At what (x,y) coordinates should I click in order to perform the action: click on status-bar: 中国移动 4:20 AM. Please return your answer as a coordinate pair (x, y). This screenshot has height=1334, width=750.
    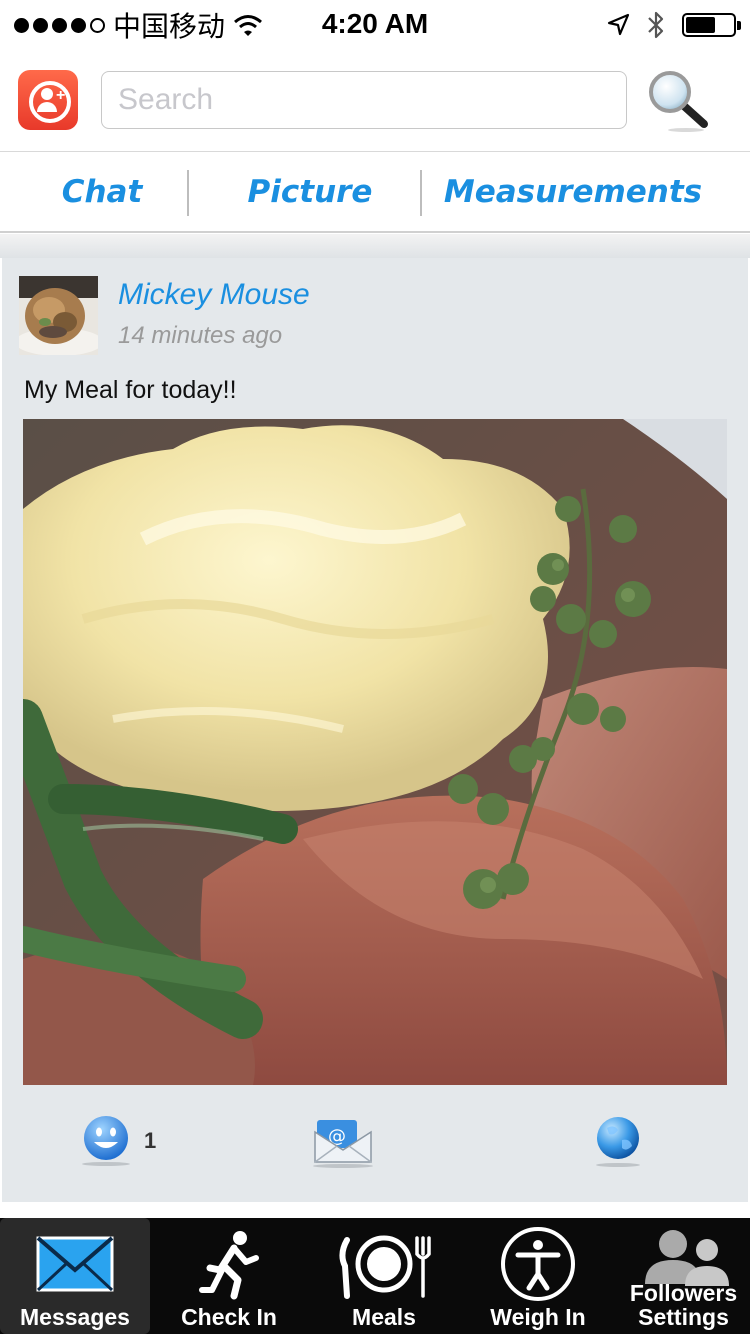
    Looking at the image, I should click on (375, 25).